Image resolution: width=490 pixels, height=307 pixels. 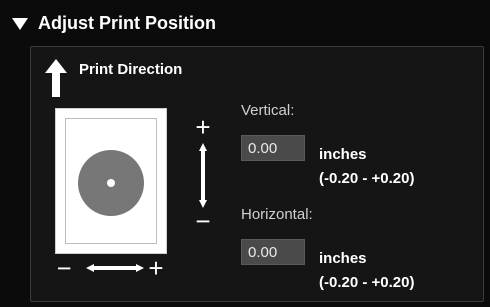 I want to click on horizontal-label: Horizontal:, so click(x=277, y=214).